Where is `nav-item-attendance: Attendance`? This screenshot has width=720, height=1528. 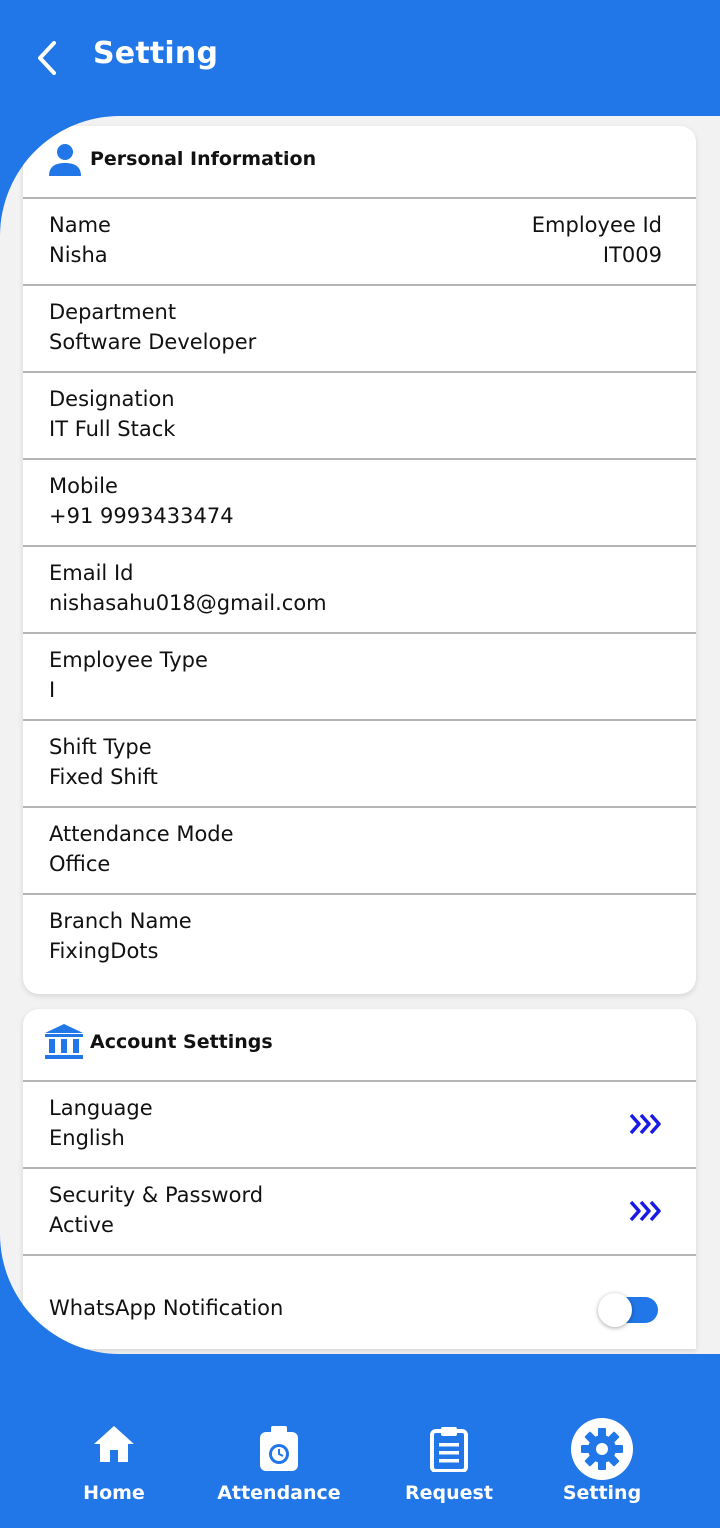
nav-item-attendance: Attendance is located at coordinates (279, 1441).